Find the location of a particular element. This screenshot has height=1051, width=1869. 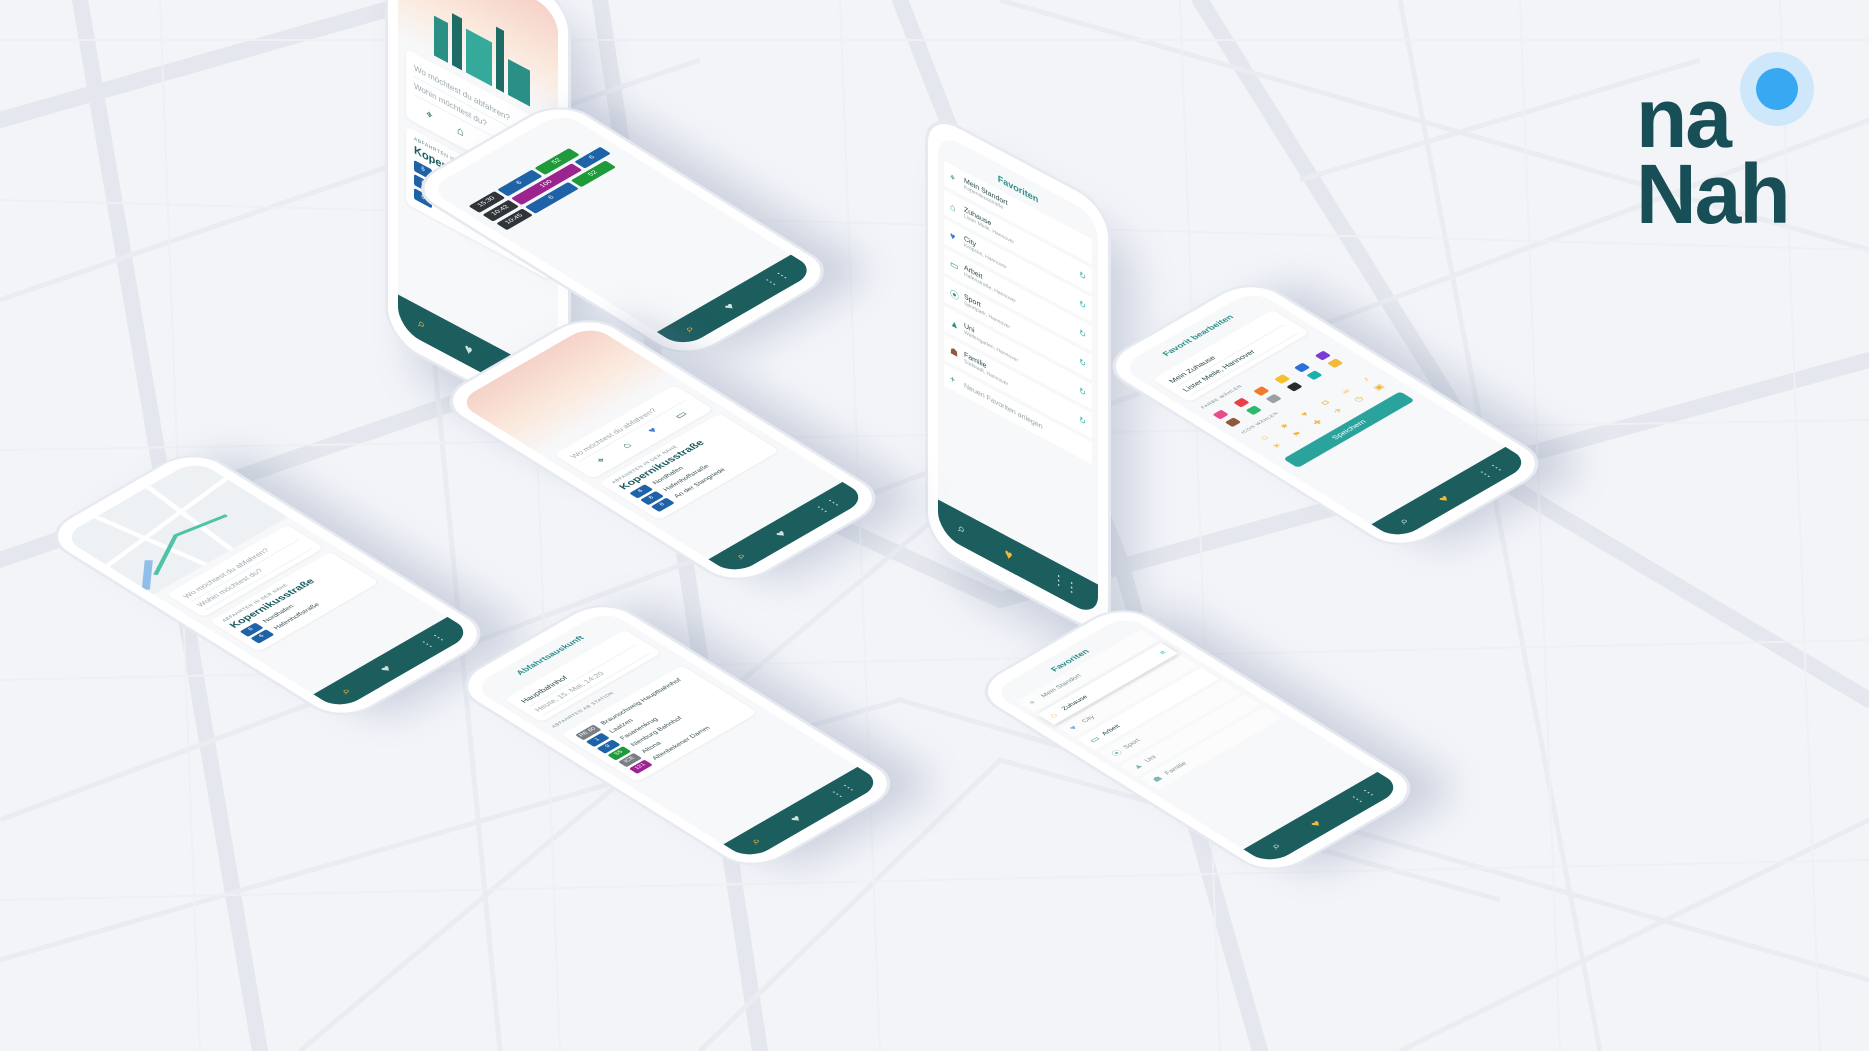

plus-icon: + is located at coordinates (953, 379).